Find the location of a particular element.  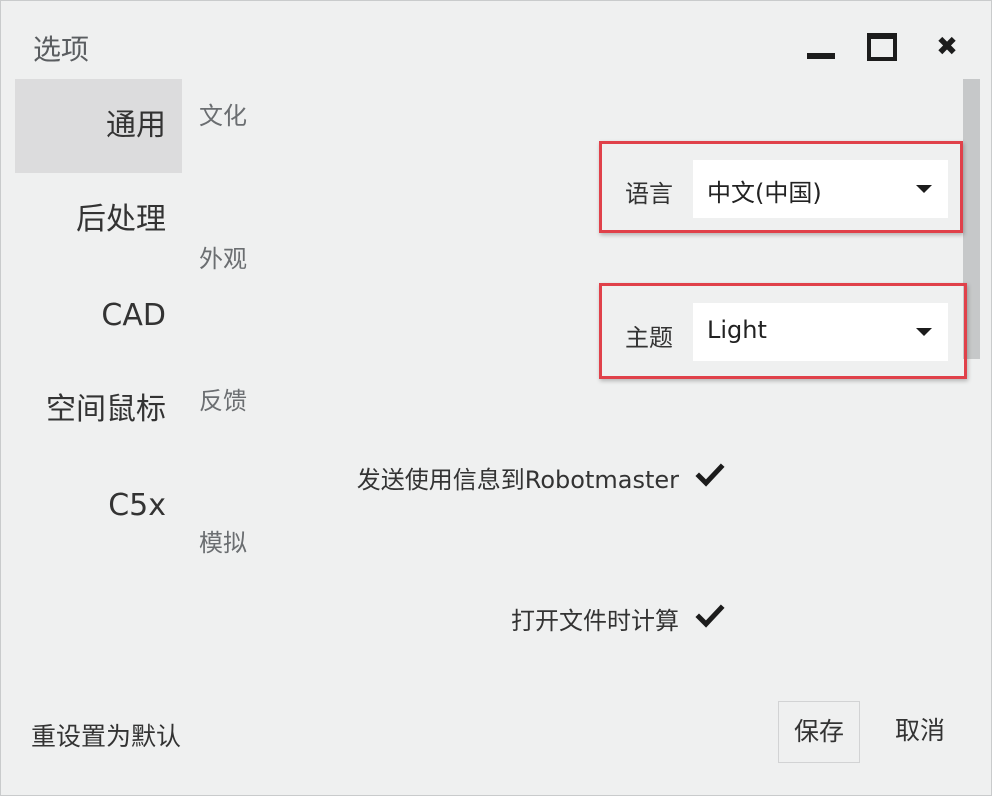

sidebar-item-label: 通用 is located at coordinates (136, 125).